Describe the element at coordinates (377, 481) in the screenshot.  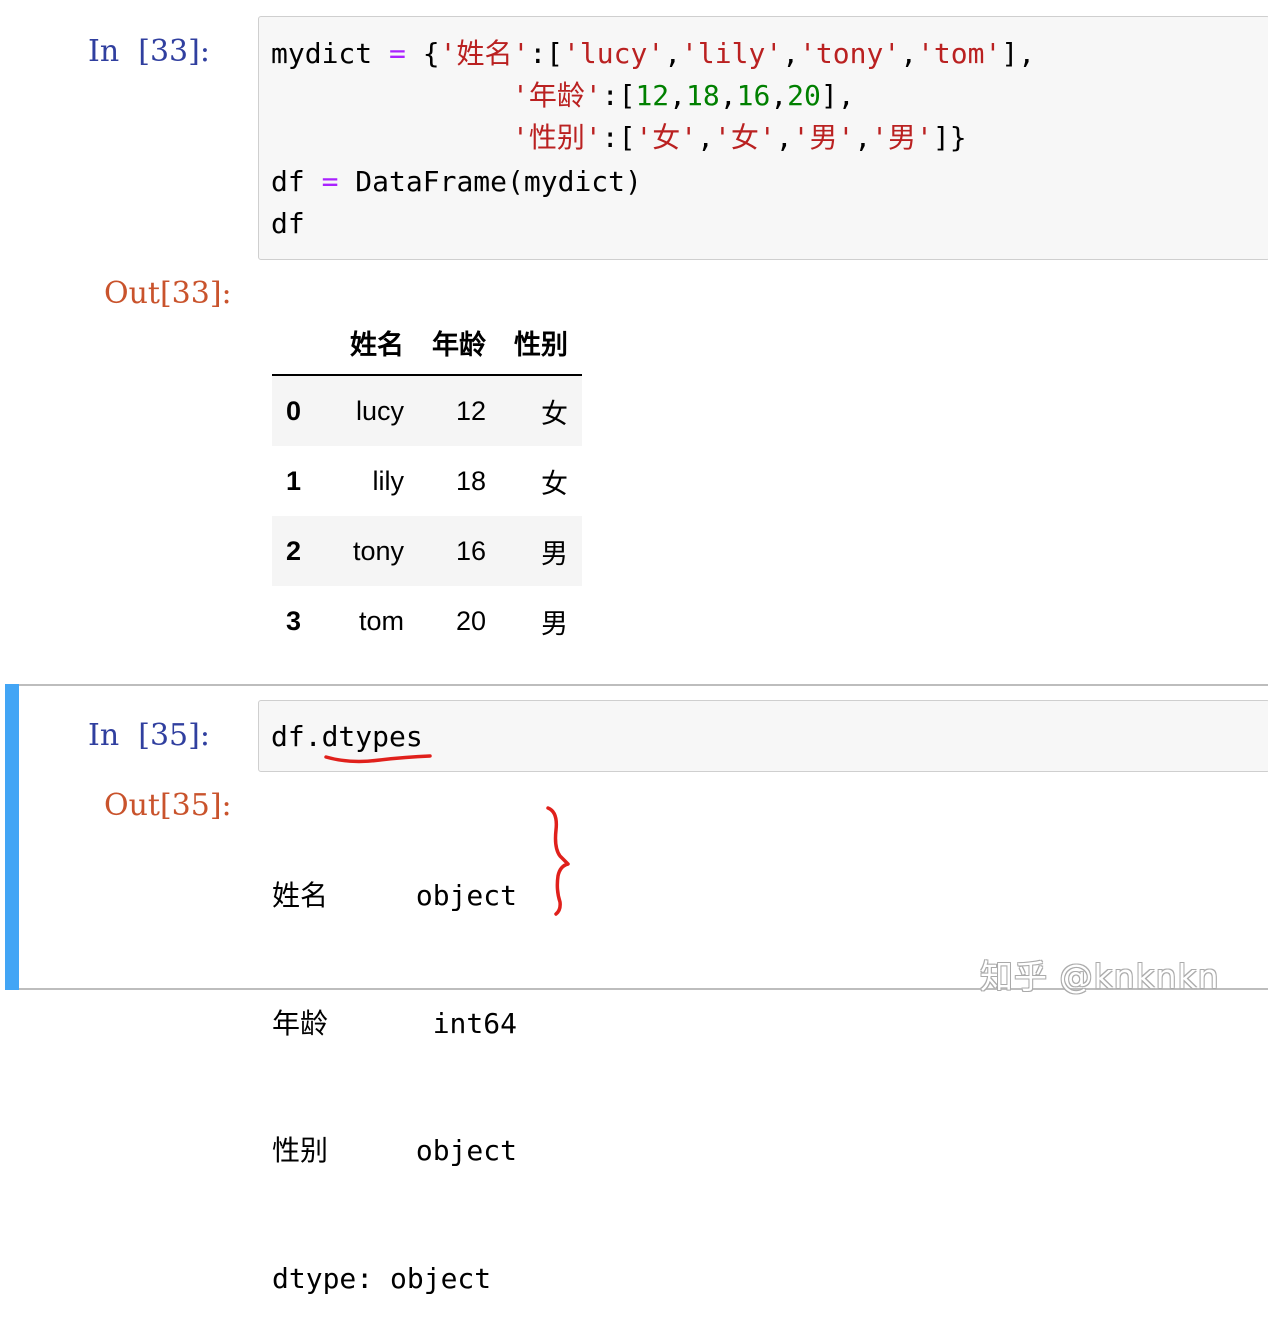
I see `table-cell: lily` at that location.